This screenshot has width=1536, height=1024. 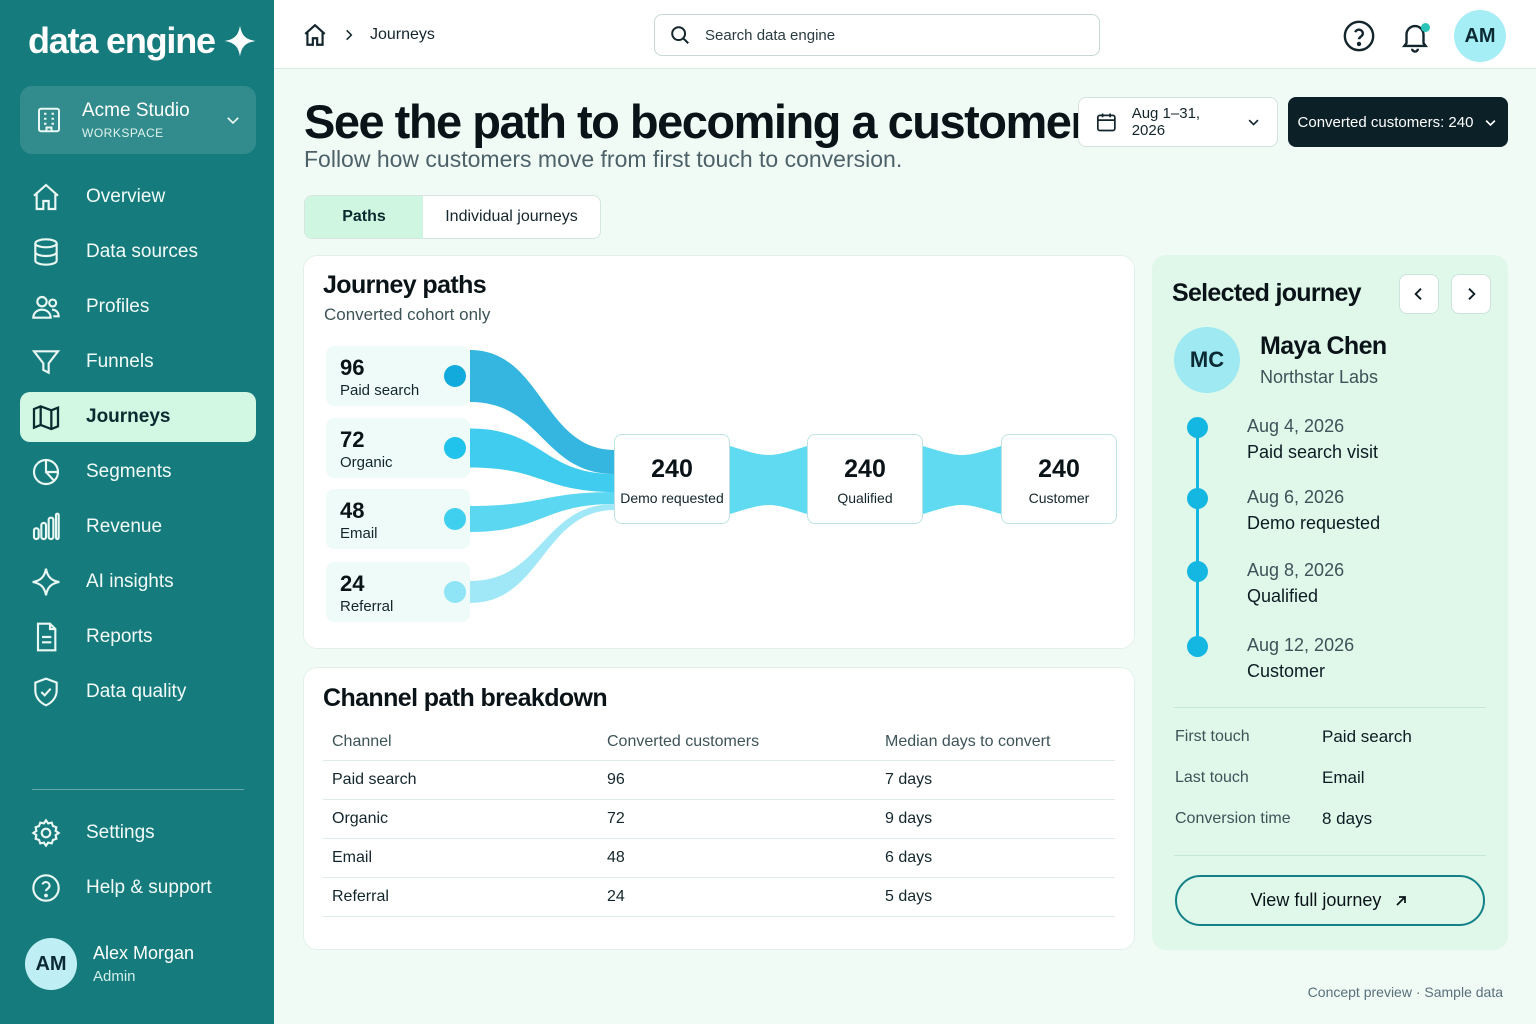 What do you see at coordinates (455, 376) in the screenshot?
I see `source-dot` at bounding box center [455, 376].